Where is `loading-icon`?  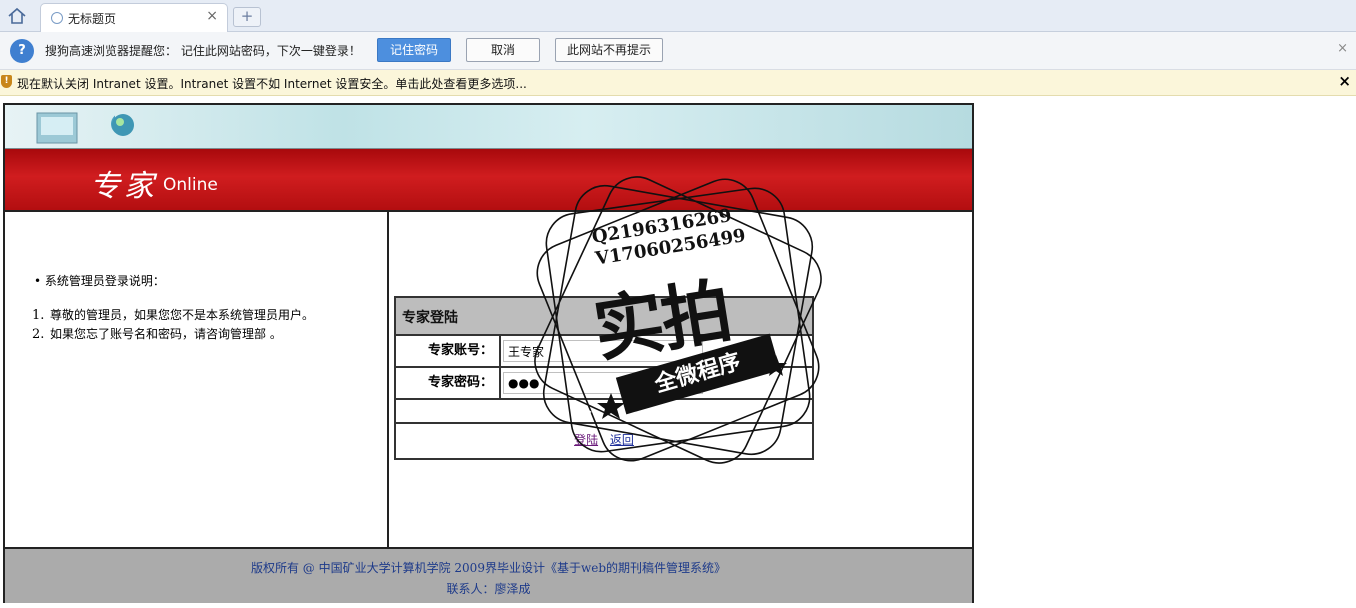 loading-icon is located at coordinates (57, 18).